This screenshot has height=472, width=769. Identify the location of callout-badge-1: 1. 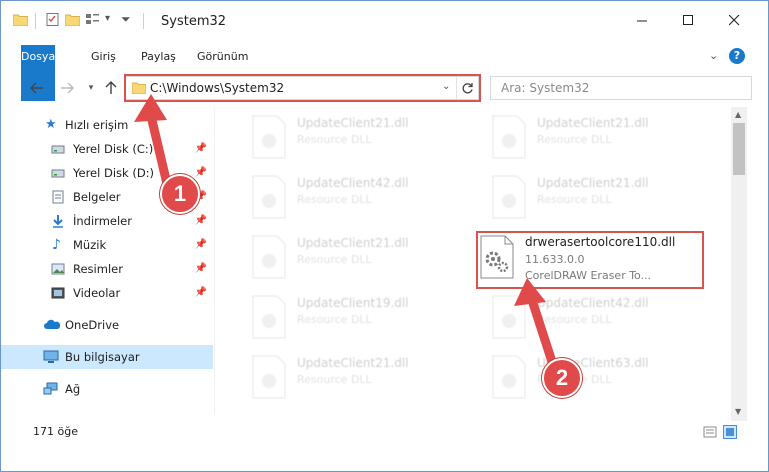
(180, 194).